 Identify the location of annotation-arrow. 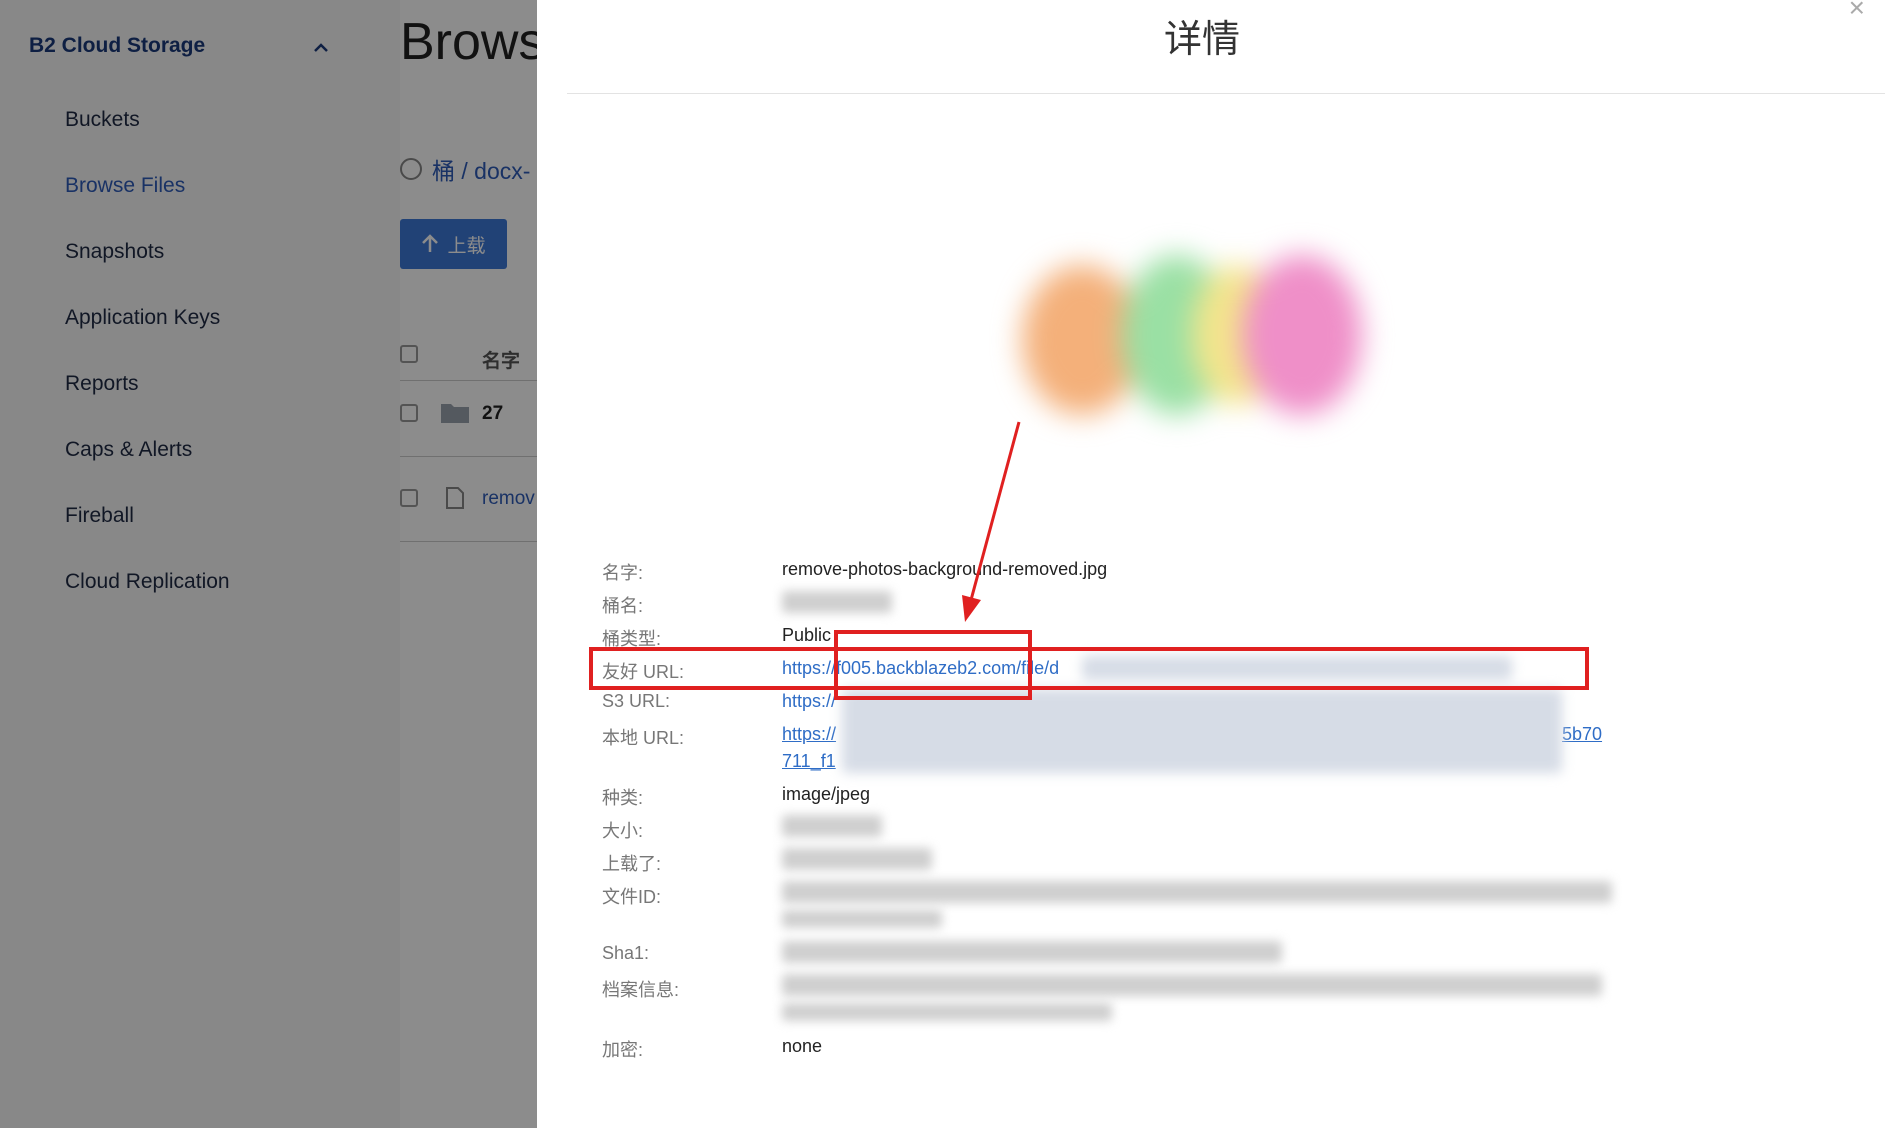
(991, 521).